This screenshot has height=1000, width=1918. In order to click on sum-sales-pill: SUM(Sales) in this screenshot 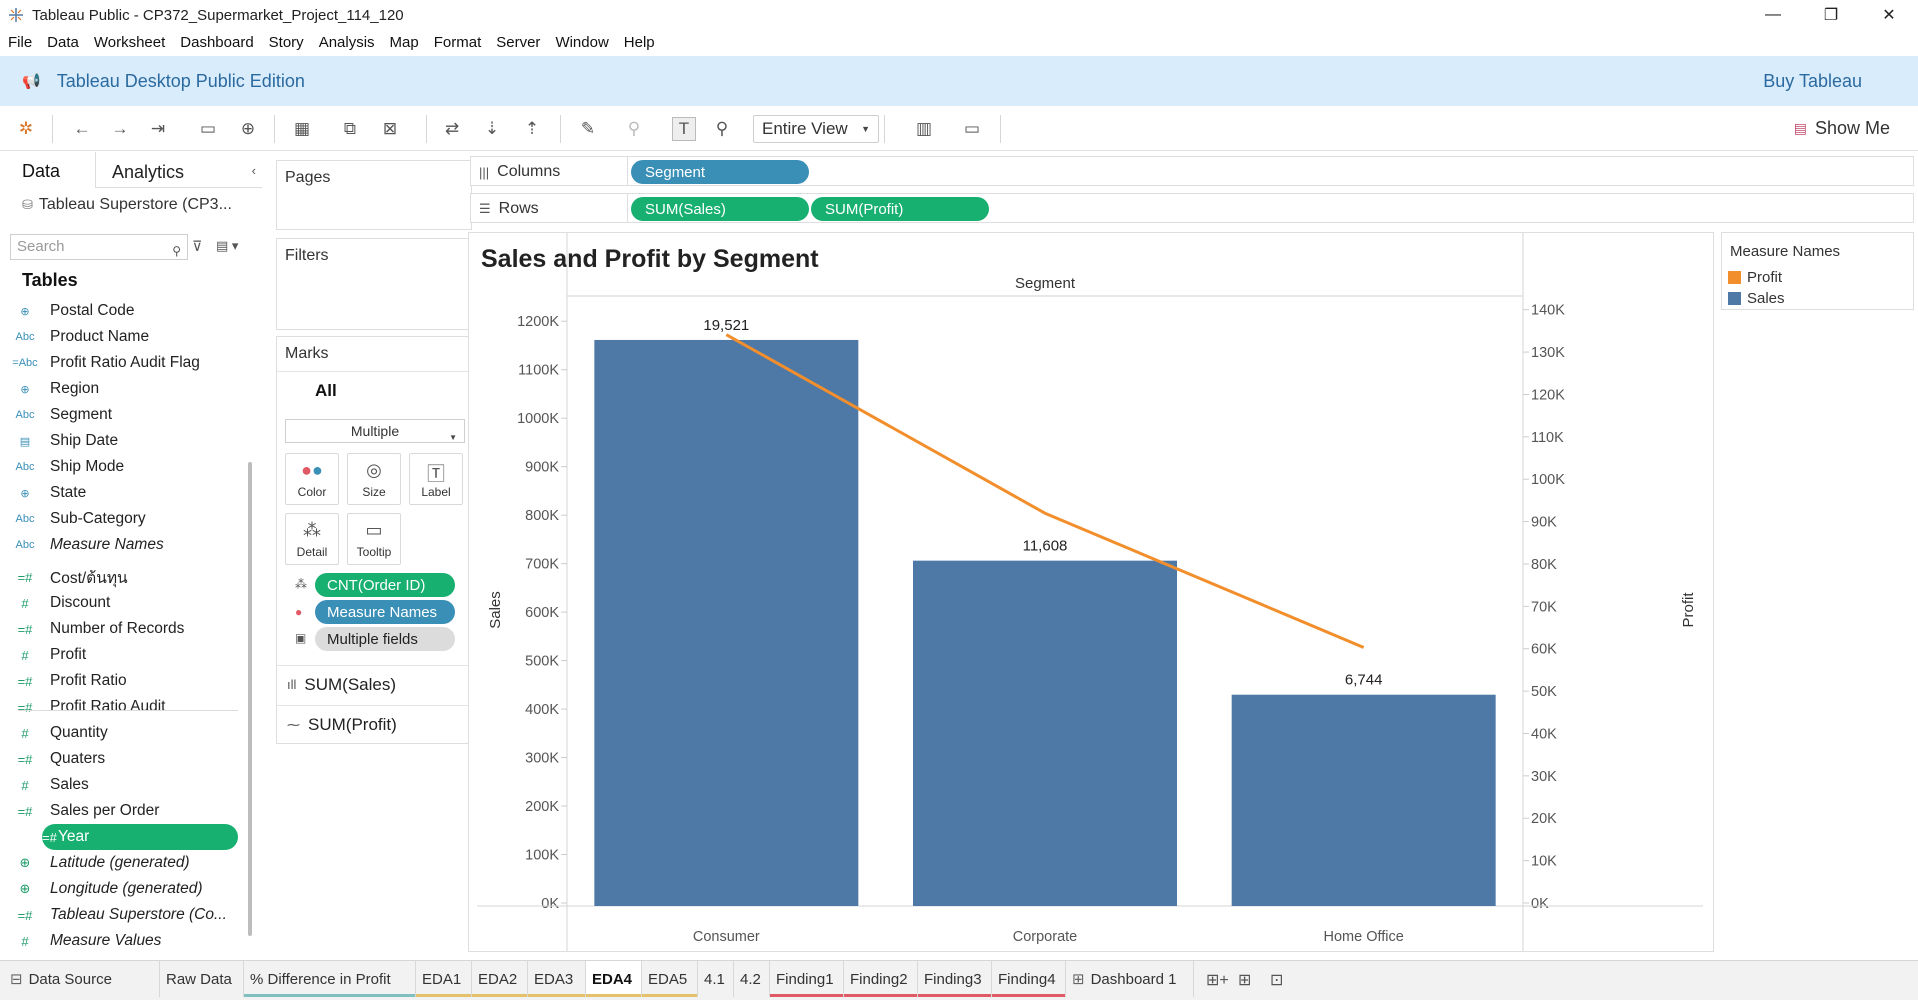, I will do `click(720, 209)`.